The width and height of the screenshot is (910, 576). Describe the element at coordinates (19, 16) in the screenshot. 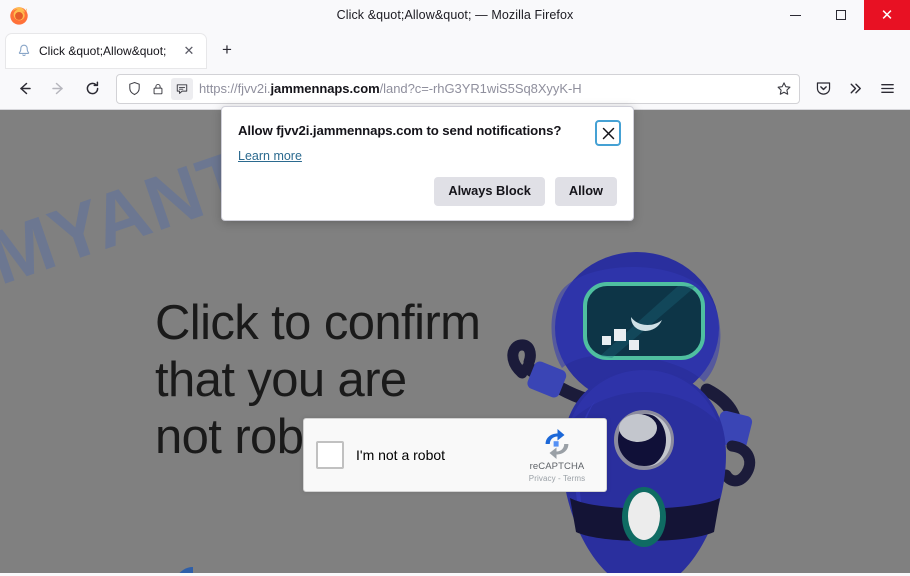

I see `firefox-logo-icon` at that location.